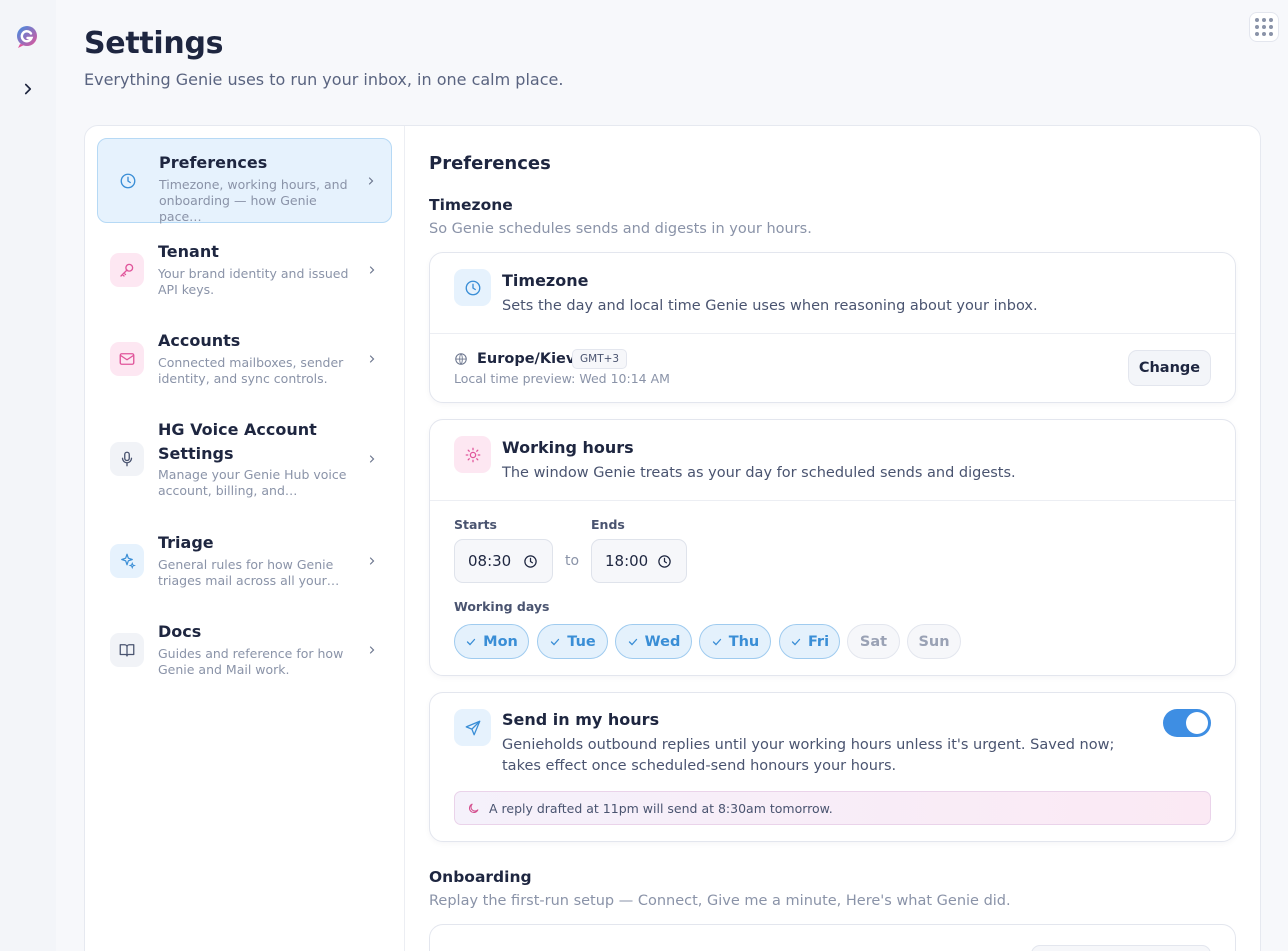 The height and width of the screenshot is (951, 1288). Describe the element at coordinates (473, 808) in the screenshot. I see `moon-icon` at that location.